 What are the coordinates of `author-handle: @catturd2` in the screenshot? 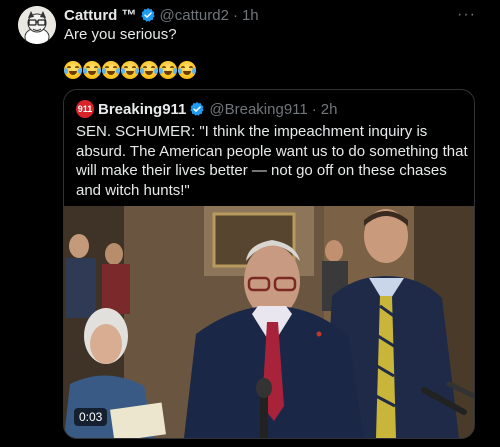 It's located at (194, 15).